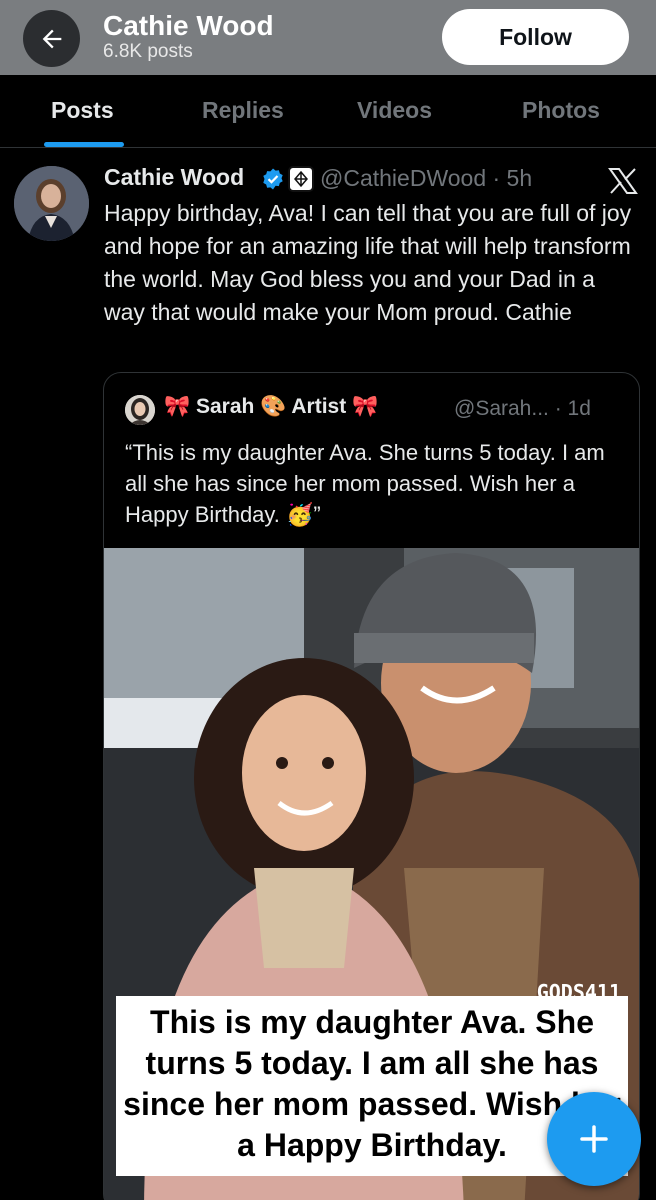 Image resolution: width=656 pixels, height=1200 pixels. What do you see at coordinates (243, 110) in the screenshot?
I see `tab-replies: Replies` at bounding box center [243, 110].